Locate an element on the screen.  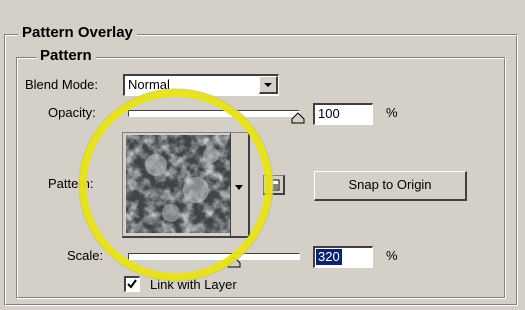
pattern-label: Pattern: is located at coordinates (71, 183).